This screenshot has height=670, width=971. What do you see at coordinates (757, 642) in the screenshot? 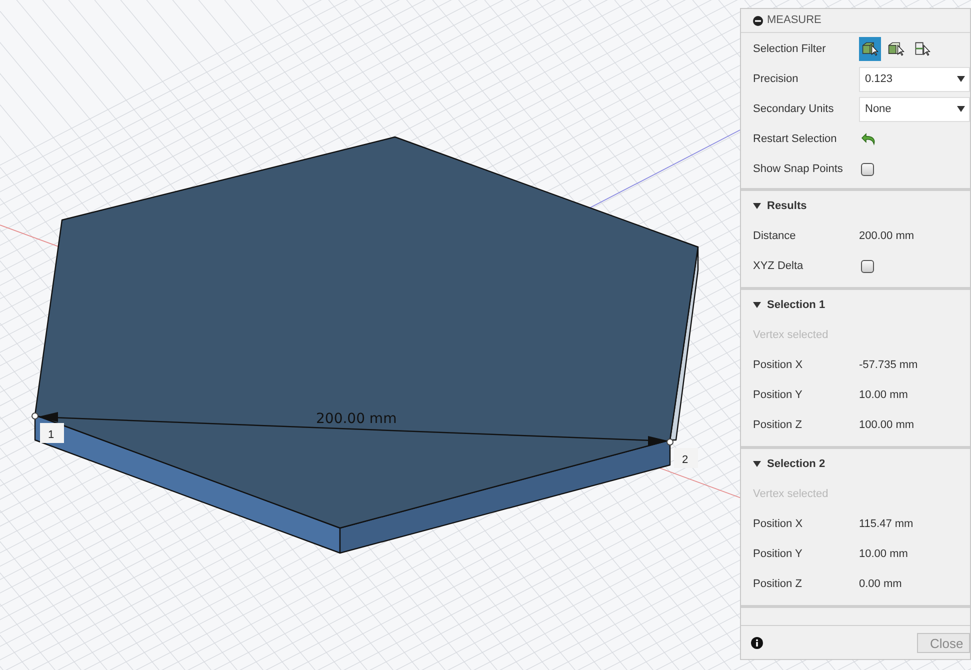
I see `info-icon` at bounding box center [757, 642].